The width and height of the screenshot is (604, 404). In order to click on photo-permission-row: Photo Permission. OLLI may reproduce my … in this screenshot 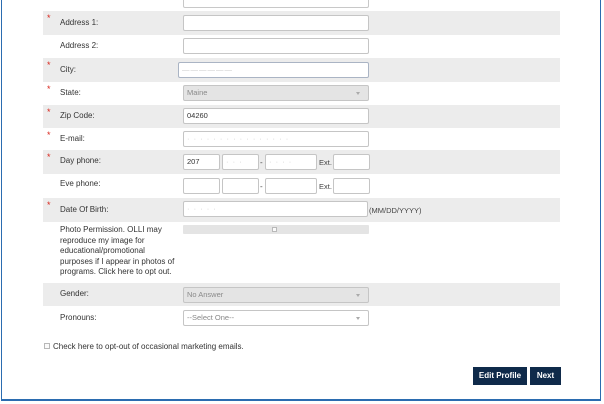, I will do `click(301, 252)`.